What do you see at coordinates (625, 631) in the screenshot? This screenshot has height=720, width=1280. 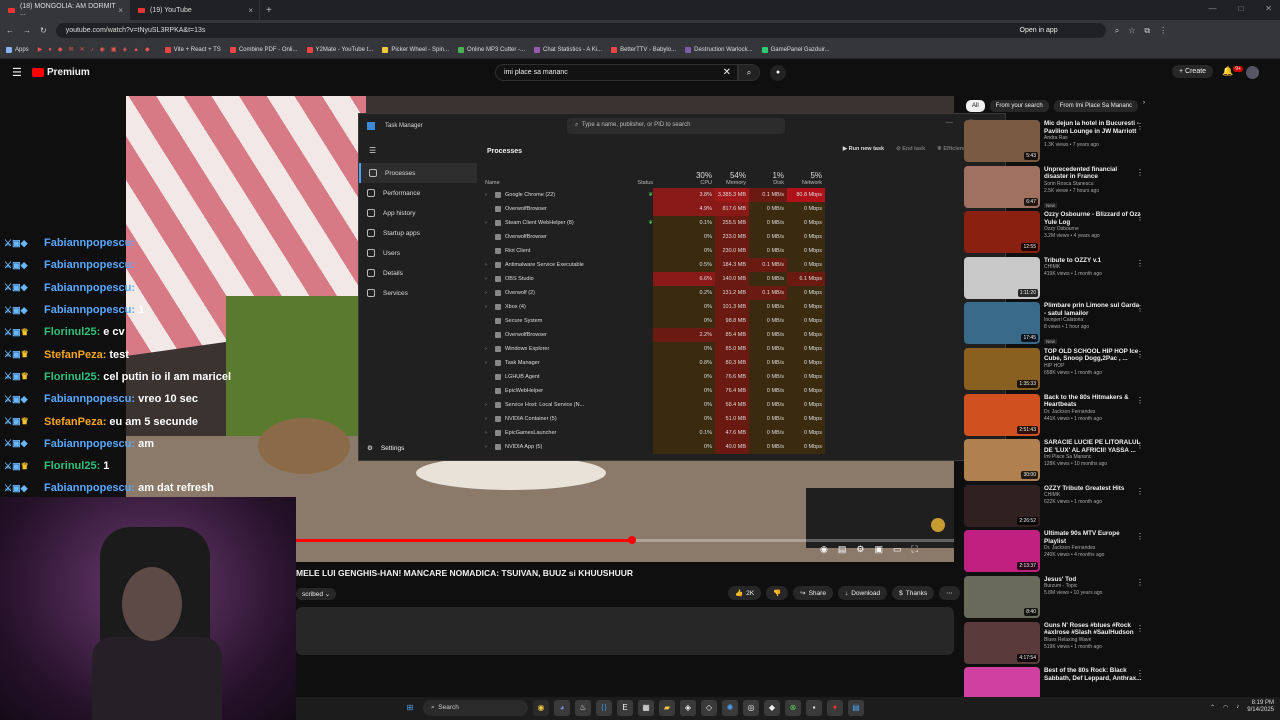 I see `description-box` at bounding box center [625, 631].